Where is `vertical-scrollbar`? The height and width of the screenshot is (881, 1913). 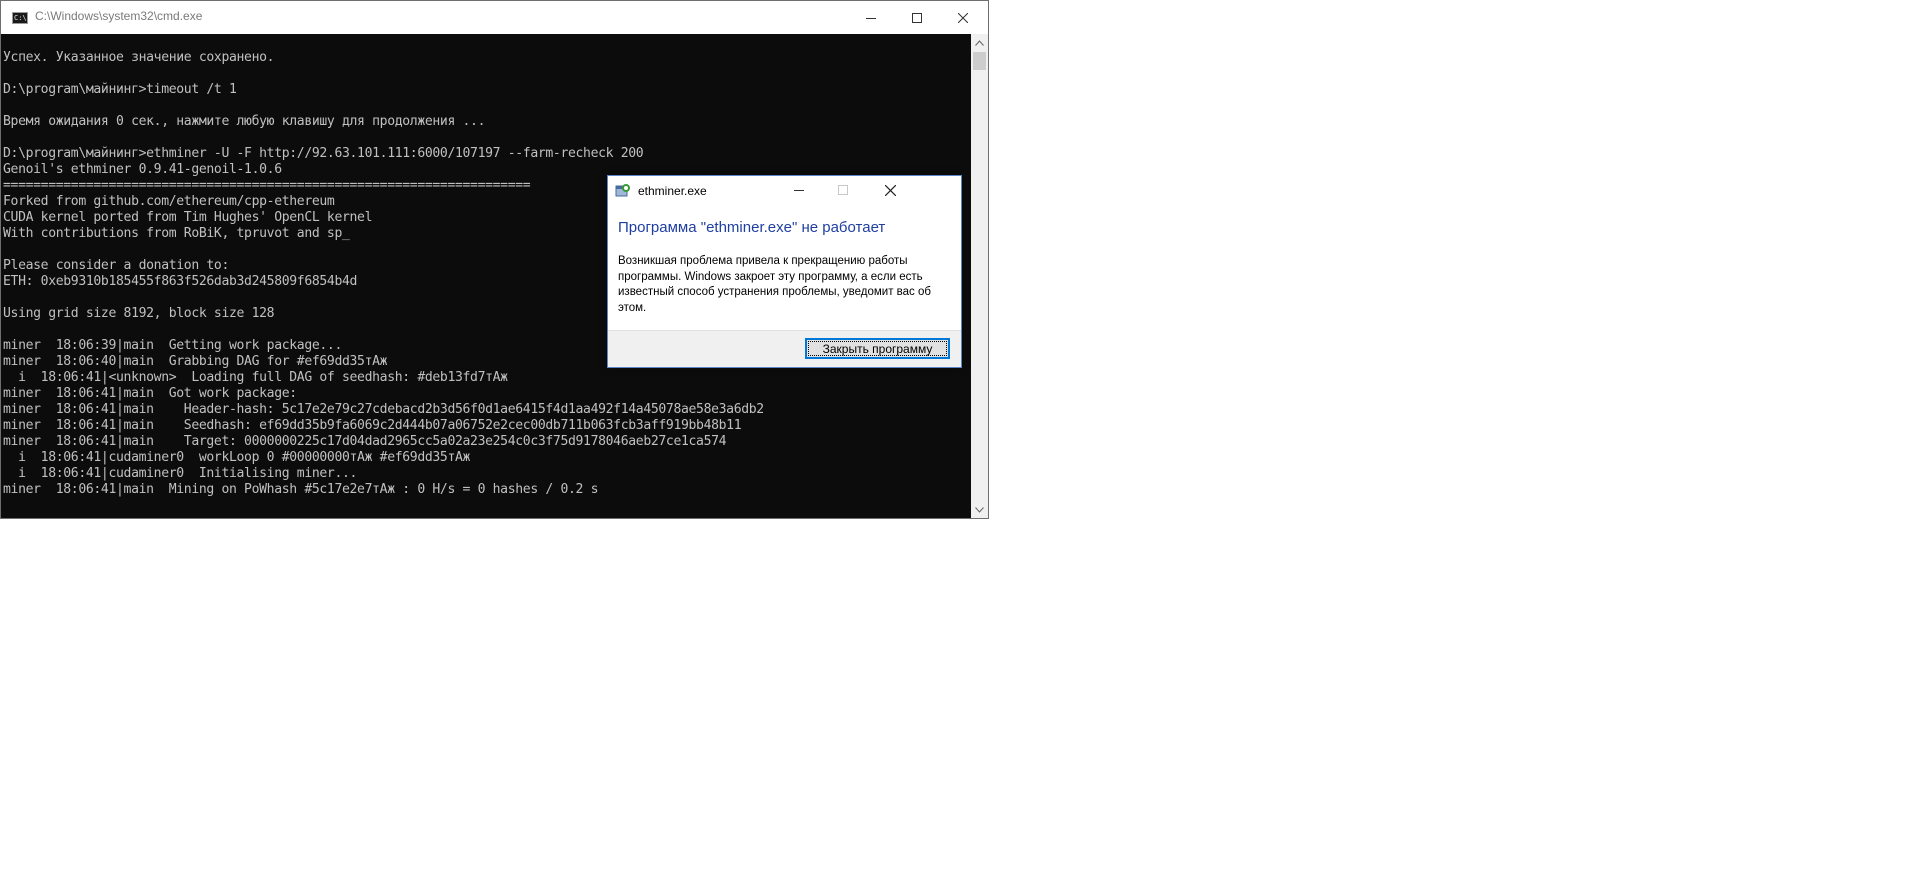
vertical-scrollbar is located at coordinates (979, 276).